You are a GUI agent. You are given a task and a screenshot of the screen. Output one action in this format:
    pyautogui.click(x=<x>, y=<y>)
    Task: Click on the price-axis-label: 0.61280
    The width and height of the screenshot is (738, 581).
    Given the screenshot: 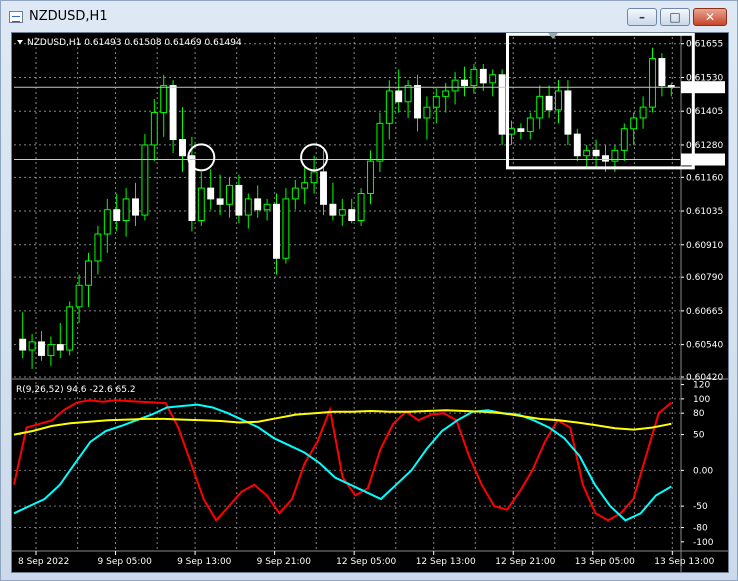 What is the action you would take?
    pyautogui.click(x=704, y=146)
    